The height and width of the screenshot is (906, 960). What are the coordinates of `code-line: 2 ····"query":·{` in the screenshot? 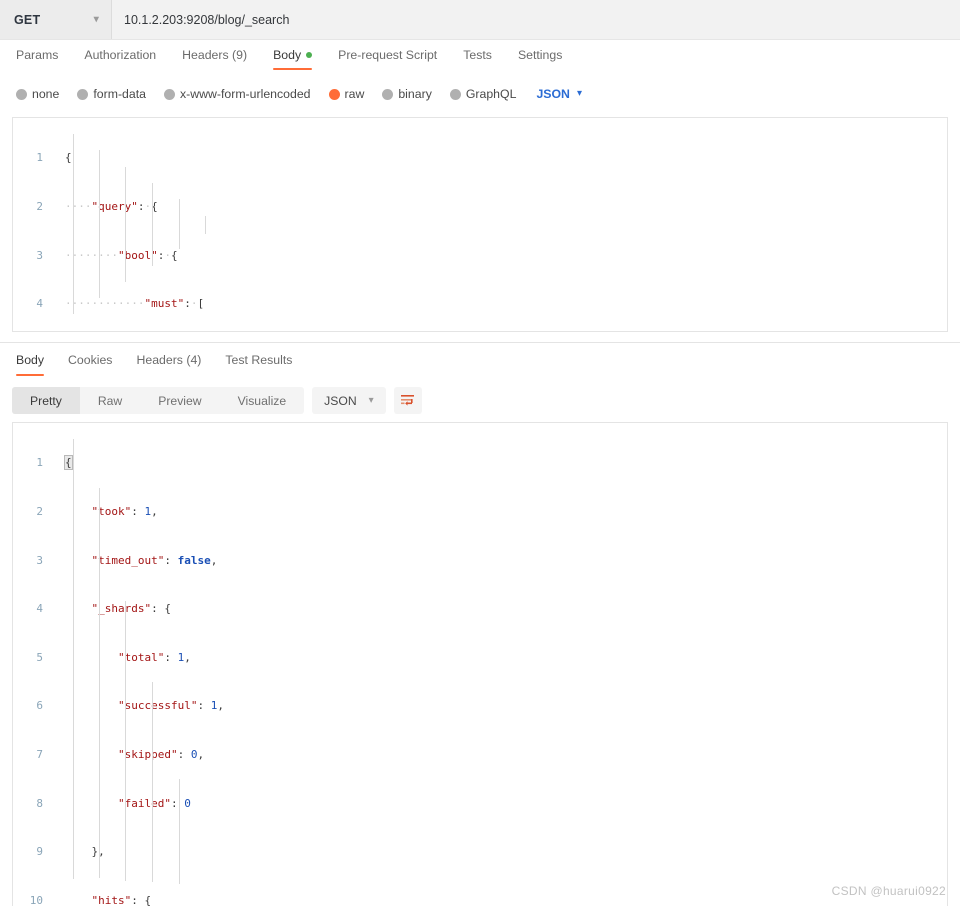 It's located at (97, 206).